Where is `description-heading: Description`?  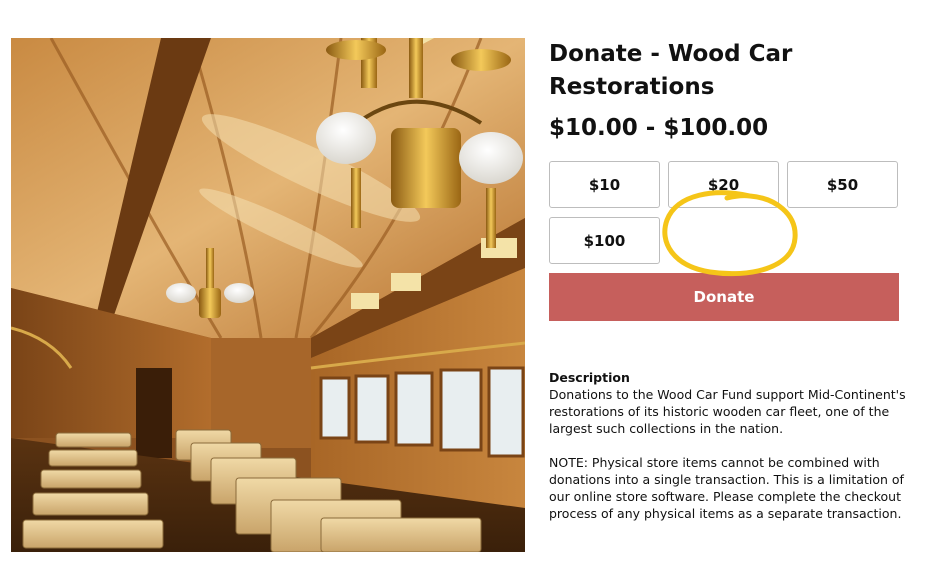 description-heading: Description is located at coordinates (589, 377).